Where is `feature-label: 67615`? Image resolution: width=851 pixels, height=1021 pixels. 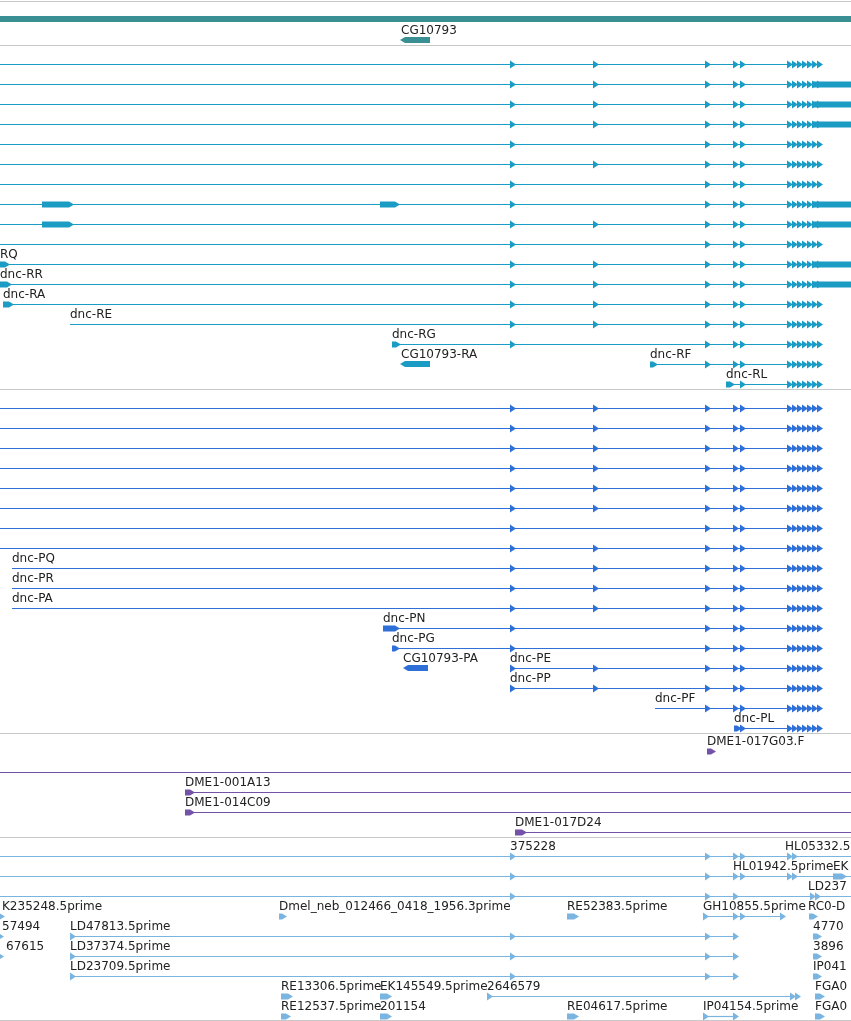
feature-label: 67615 is located at coordinates (25, 946).